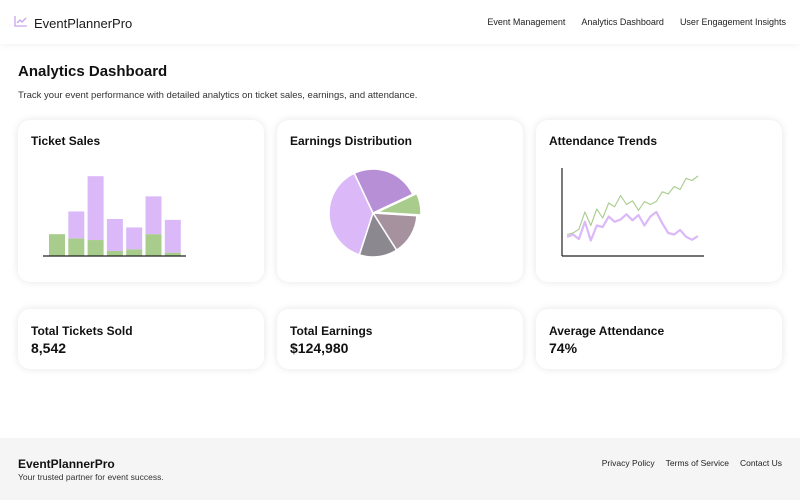 The width and height of the screenshot is (800, 500). Describe the element at coordinates (628, 463) in the screenshot. I see `footer-link-privacy-policy: Privacy Policy` at that location.